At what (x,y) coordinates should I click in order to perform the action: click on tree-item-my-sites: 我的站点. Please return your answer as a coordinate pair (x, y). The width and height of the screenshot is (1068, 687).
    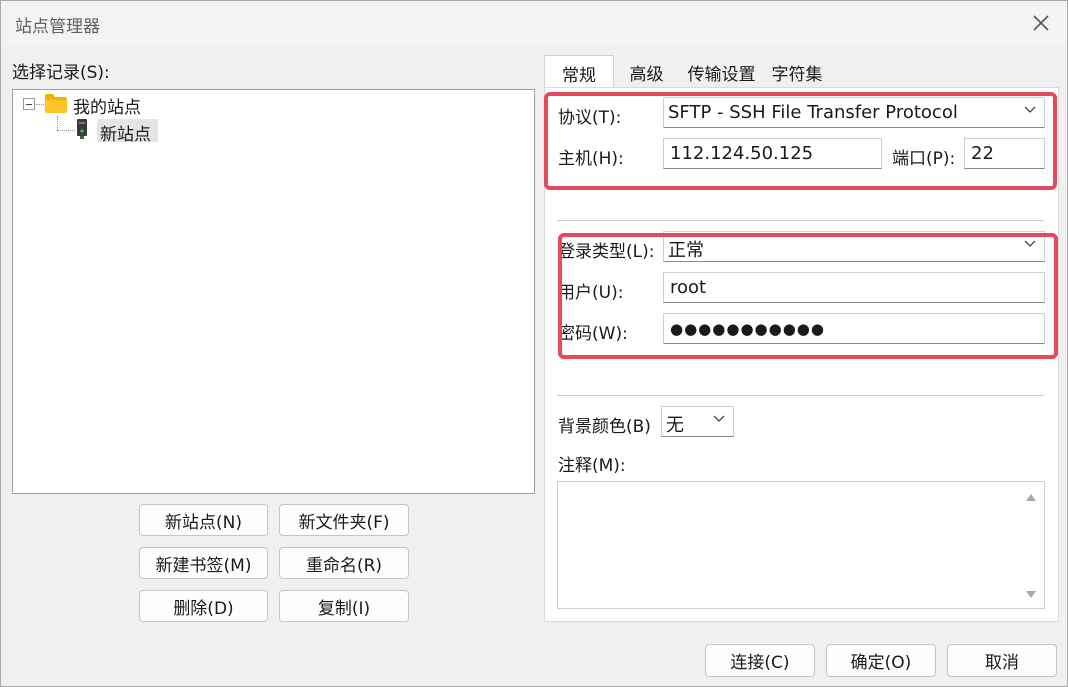
    Looking at the image, I should click on (107, 105).